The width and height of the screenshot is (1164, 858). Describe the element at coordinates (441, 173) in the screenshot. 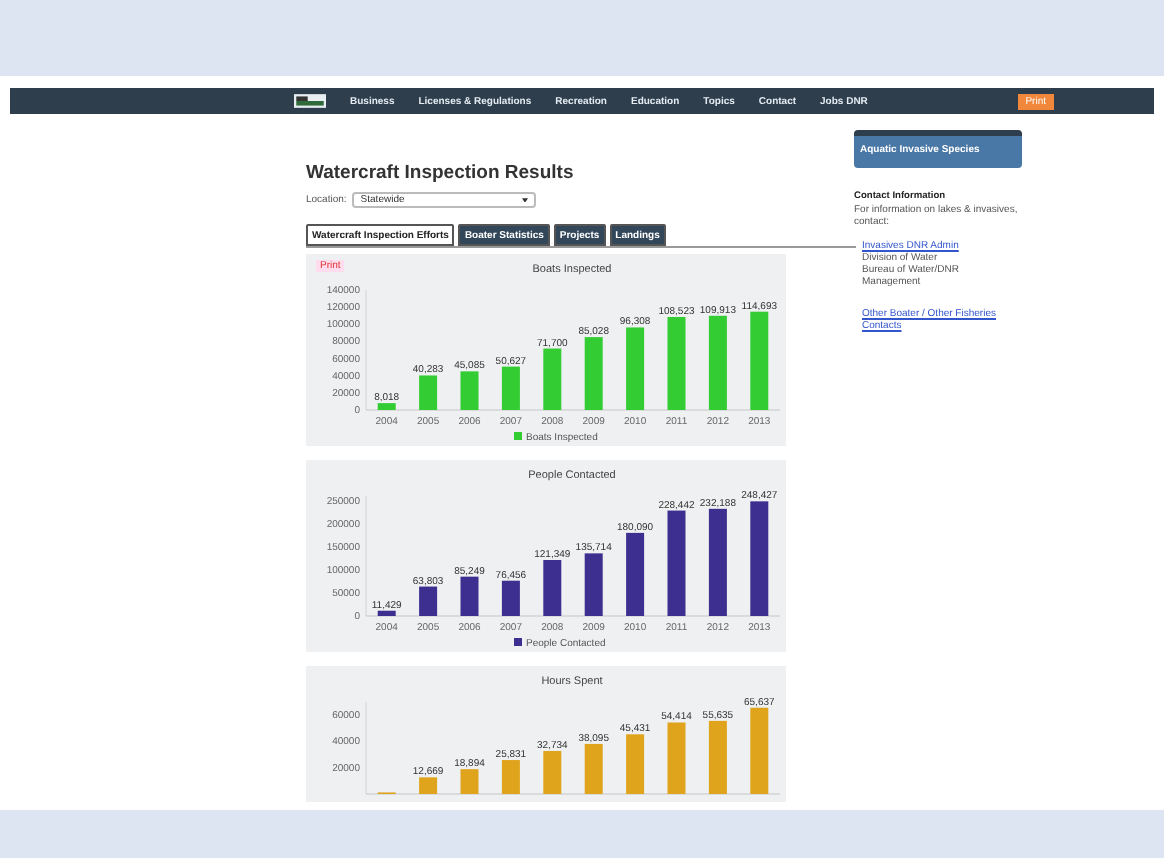

I see `page-title: Watercraft Inspection Results` at that location.